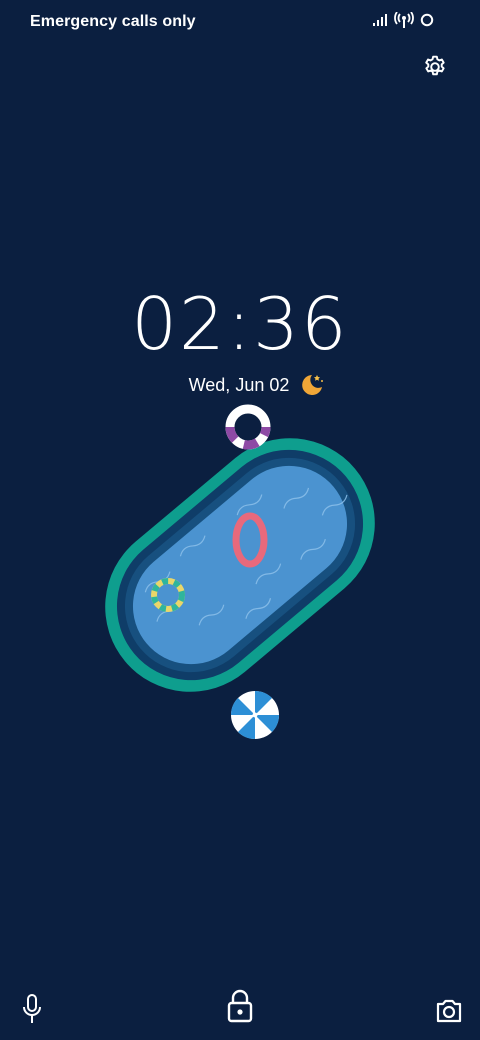  I want to click on ring-icon, so click(427, 20).